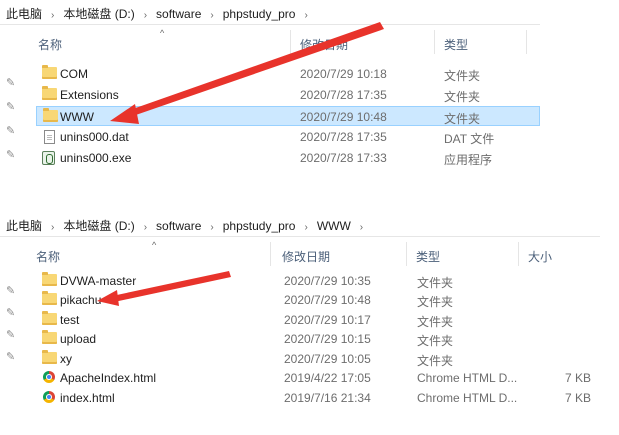 The height and width of the screenshot is (435, 619). Describe the element at coordinates (78, 339) in the screenshot. I see `item-name: upload` at that location.